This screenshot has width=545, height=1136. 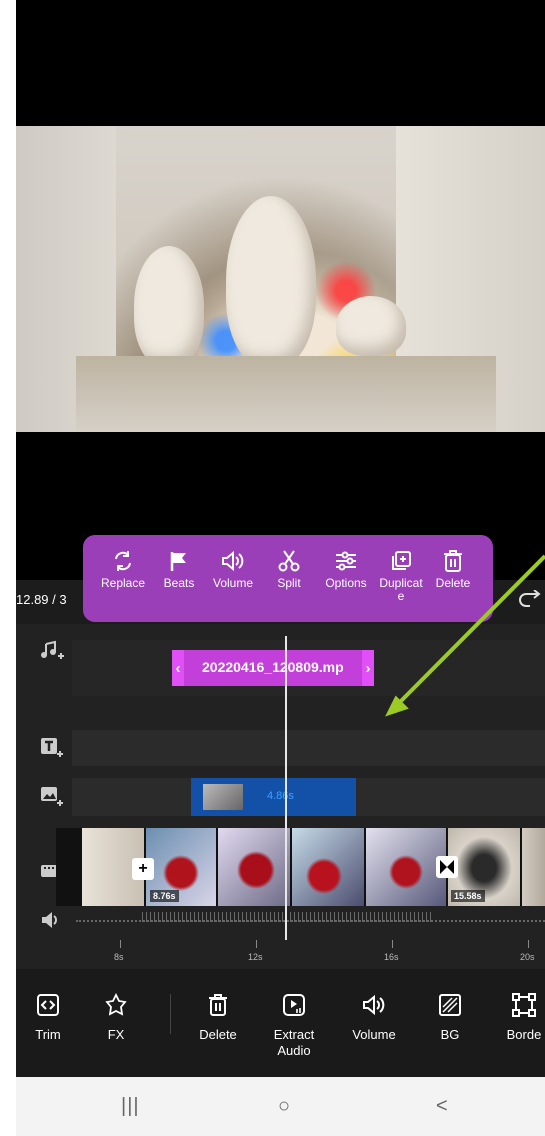 What do you see at coordinates (280, 952) in the screenshot?
I see `time-ruler: 8s 12s 16s 20s` at bounding box center [280, 952].